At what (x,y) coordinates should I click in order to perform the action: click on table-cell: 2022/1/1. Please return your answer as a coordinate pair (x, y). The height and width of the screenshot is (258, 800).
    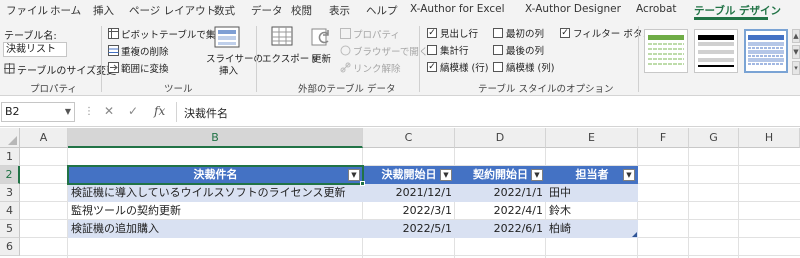
    Looking at the image, I should click on (500, 193).